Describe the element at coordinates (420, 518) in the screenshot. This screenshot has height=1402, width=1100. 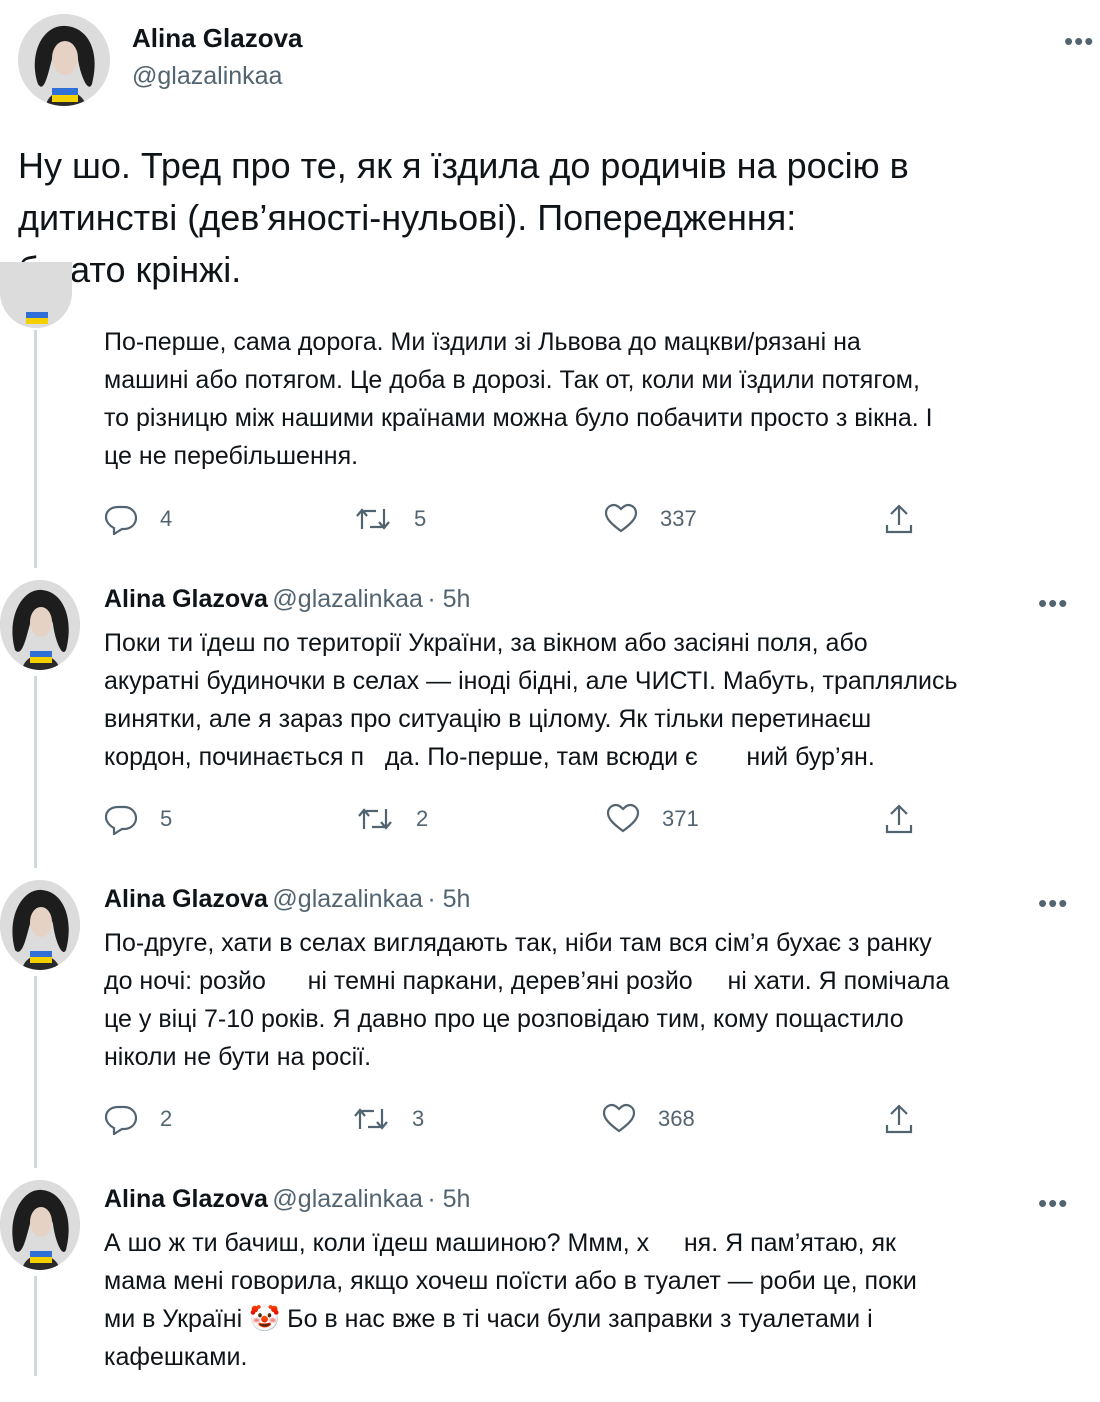
I see `retweet-count: 5` at that location.